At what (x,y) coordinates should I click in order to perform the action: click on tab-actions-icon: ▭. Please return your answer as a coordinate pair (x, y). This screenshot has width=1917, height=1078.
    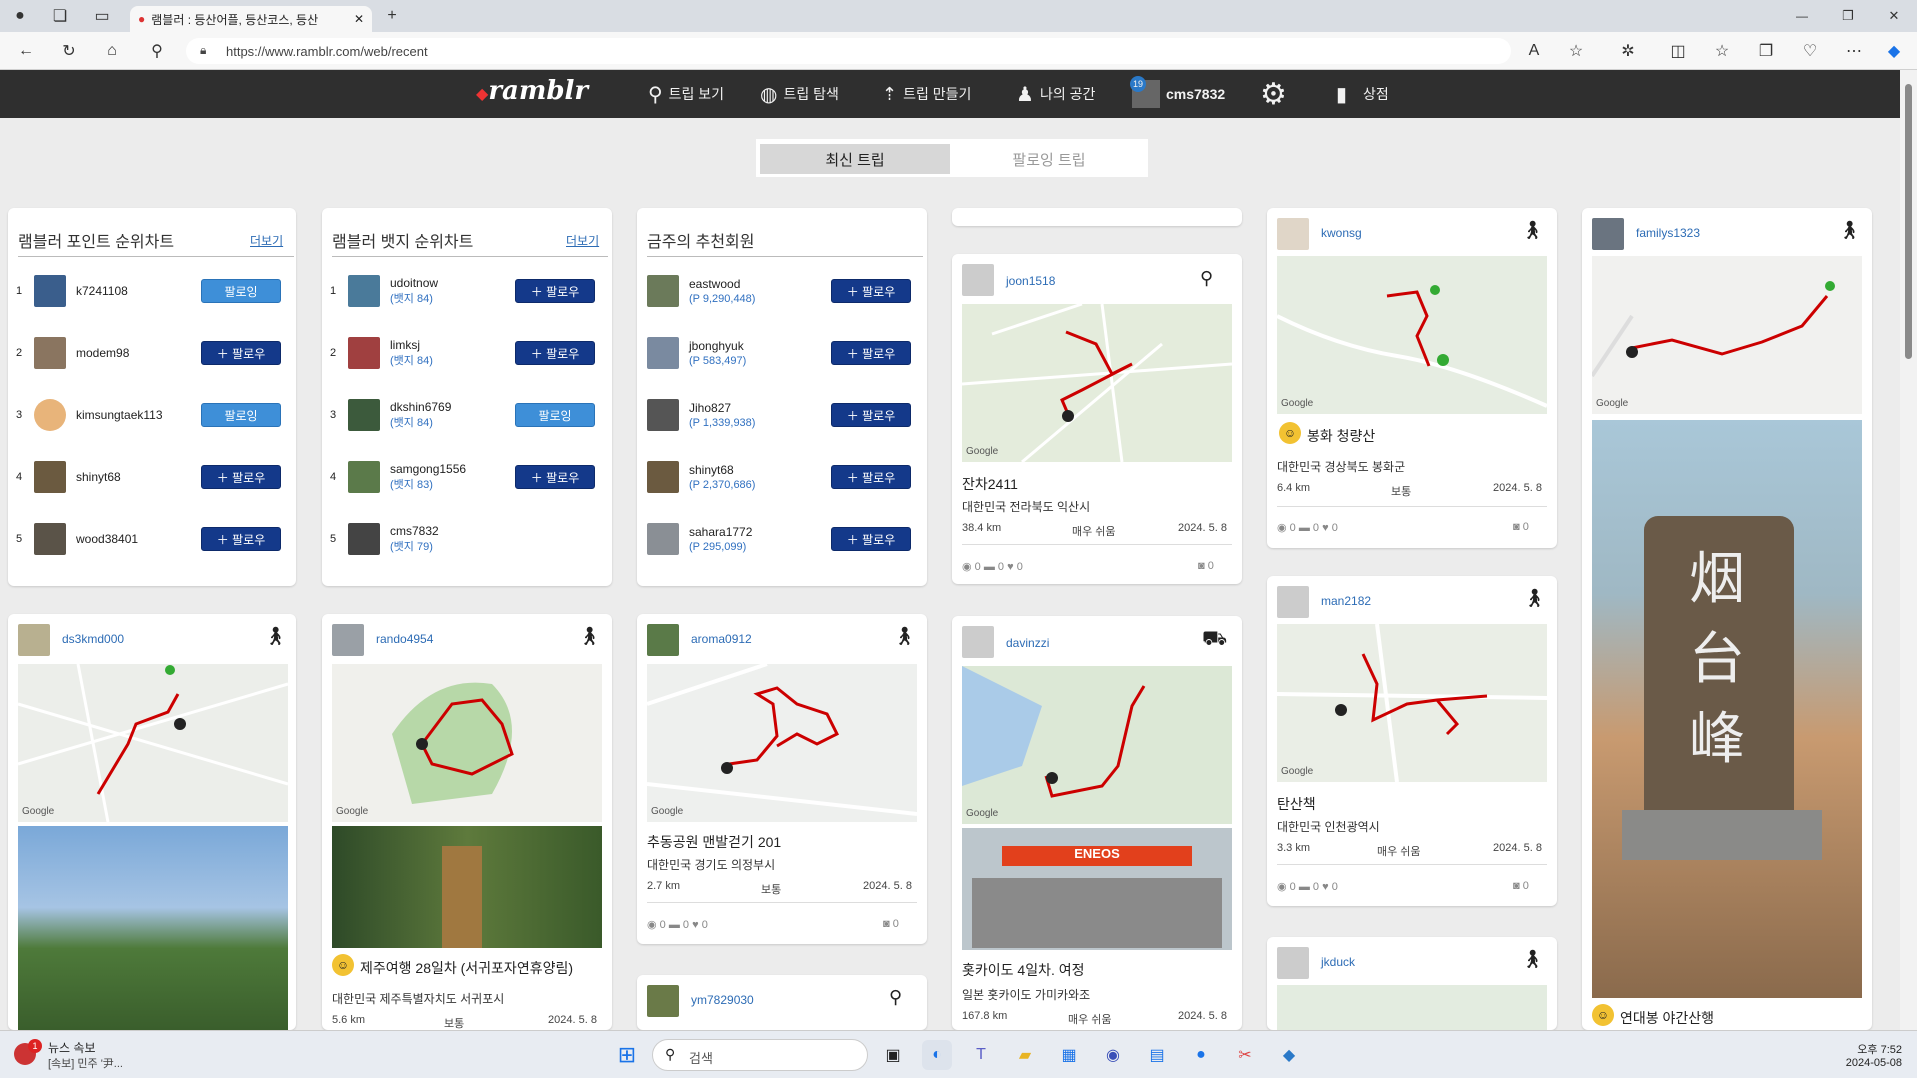
    Looking at the image, I should click on (102, 16).